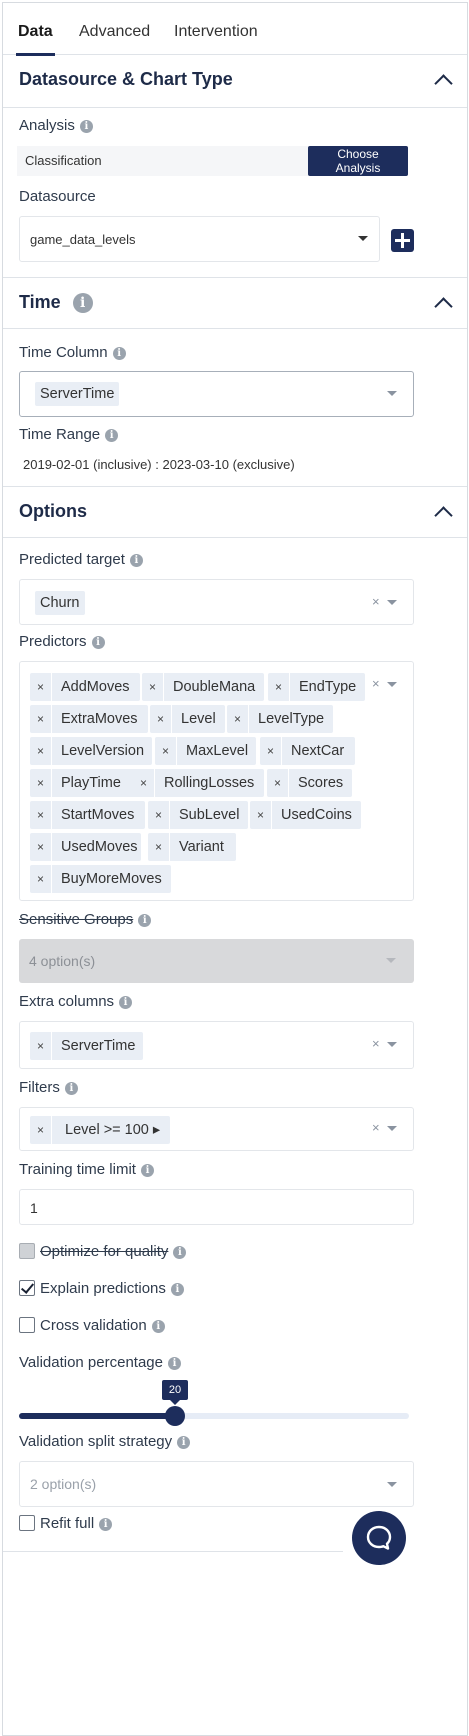 The width and height of the screenshot is (469, 1736). What do you see at coordinates (209, 783) in the screenshot?
I see `predictor-chip-label: RollingLosses` at bounding box center [209, 783].